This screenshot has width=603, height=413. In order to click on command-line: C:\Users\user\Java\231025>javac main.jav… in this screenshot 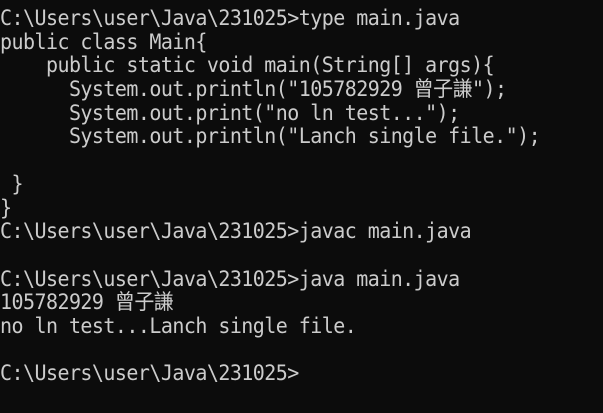, I will do `click(236, 231)`.